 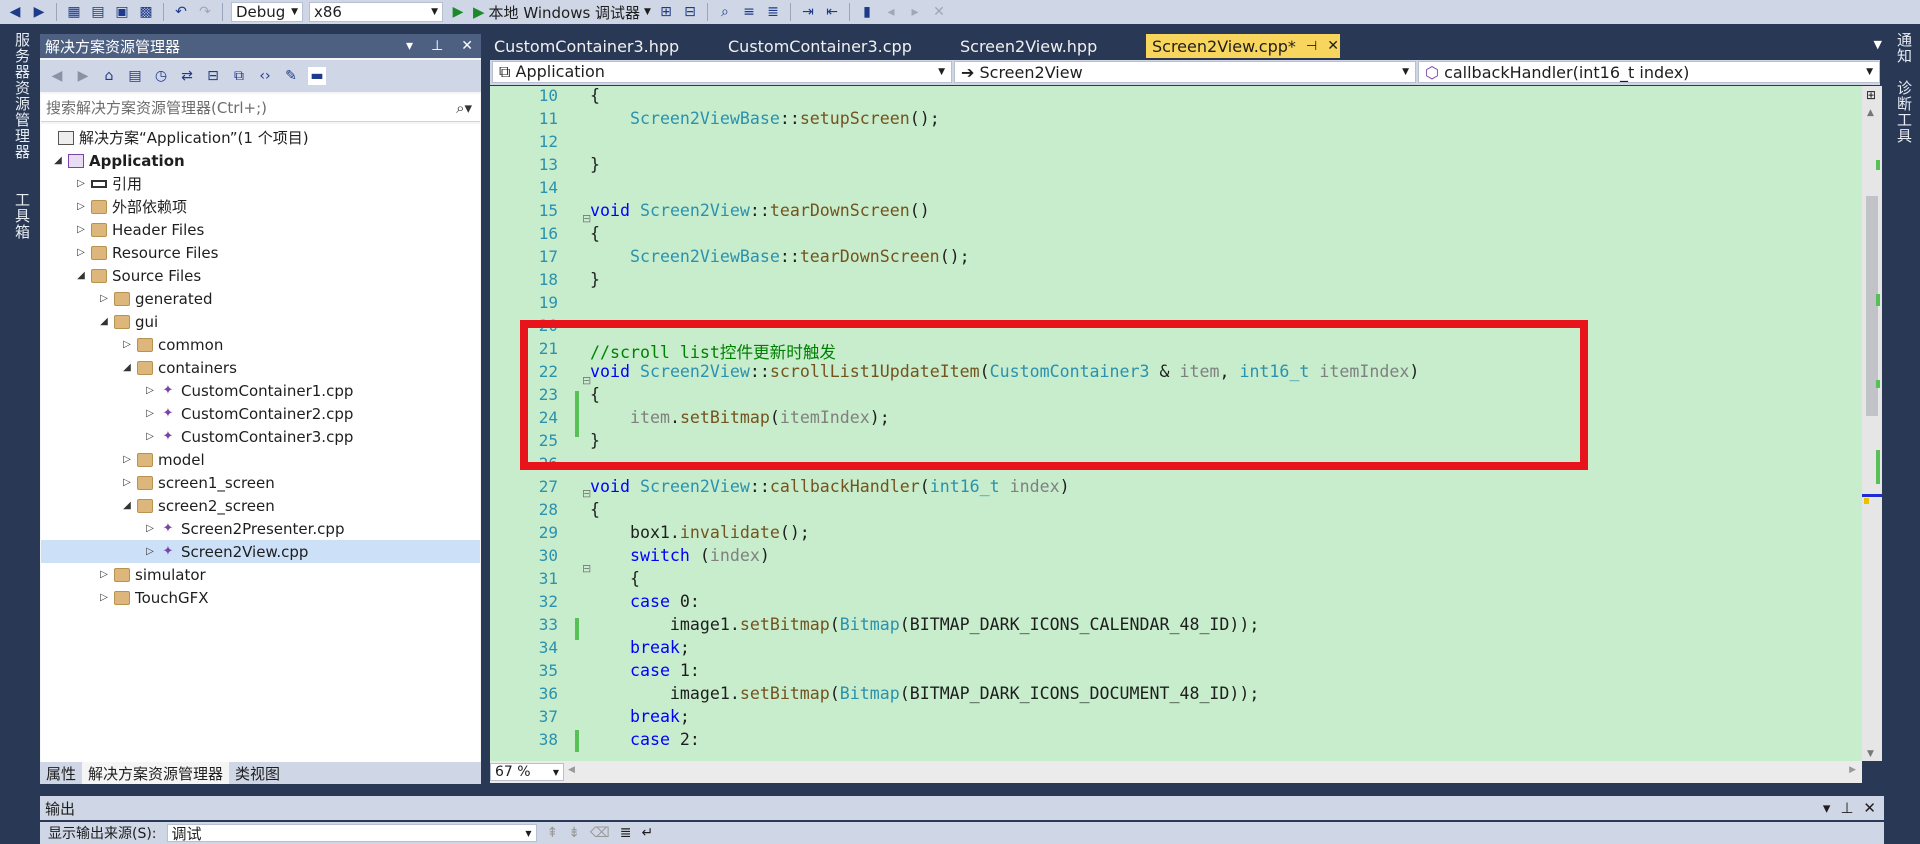 What do you see at coordinates (1649, 72) in the screenshot?
I see `member-dropdown: ⬡ callbackHandler(int16_t index) ▼` at bounding box center [1649, 72].